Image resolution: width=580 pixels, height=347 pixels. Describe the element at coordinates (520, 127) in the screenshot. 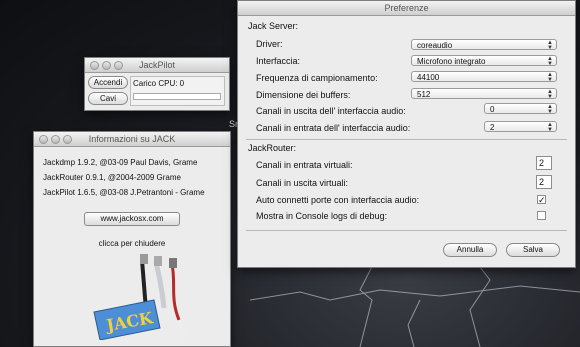

I see `input-channels-select: 2 ▲ ▼` at that location.